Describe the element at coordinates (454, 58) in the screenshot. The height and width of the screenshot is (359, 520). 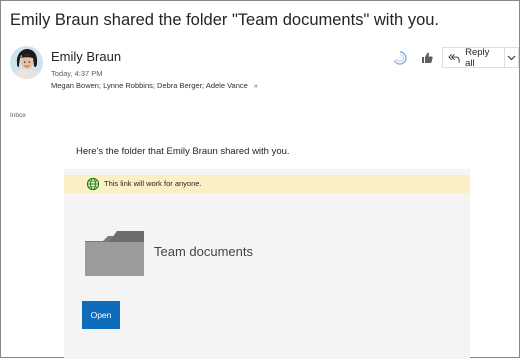
I see `reply-all-icon` at that location.